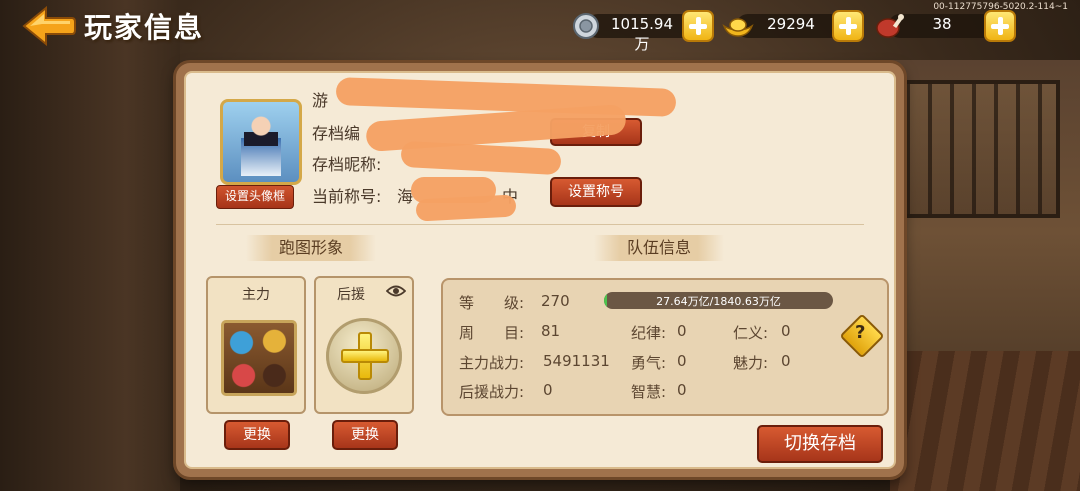  What do you see at coordinates (586, 26) in the screenshot?
I see `silver-coin-icon` at bounding box center [586, 26].